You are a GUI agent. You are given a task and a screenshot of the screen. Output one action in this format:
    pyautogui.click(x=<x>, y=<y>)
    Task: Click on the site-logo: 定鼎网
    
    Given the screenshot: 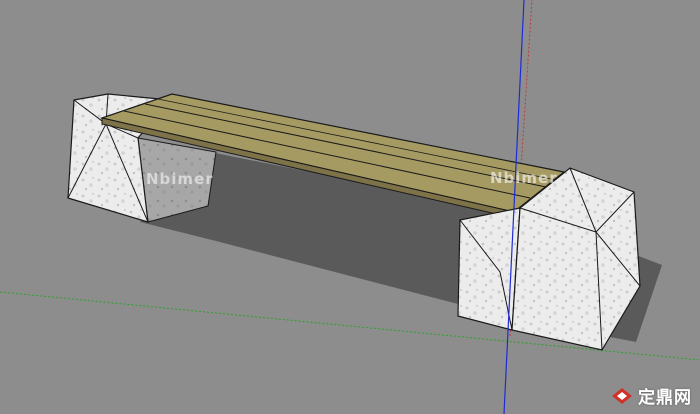 What is the action you would take?
    pyautogui.click(x=651, y=395)
    